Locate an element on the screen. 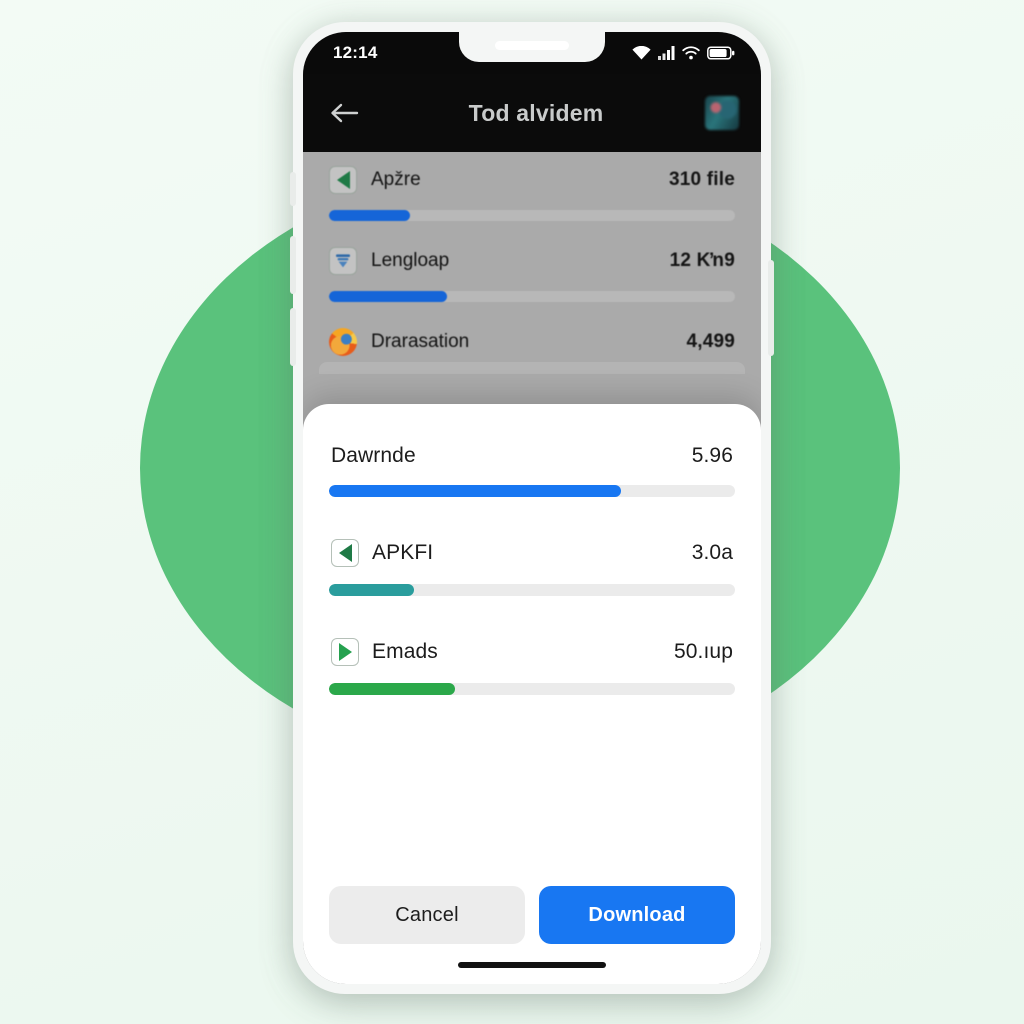  list-item-header: Drarasation 4,499 is located at coordinates (532, 342).